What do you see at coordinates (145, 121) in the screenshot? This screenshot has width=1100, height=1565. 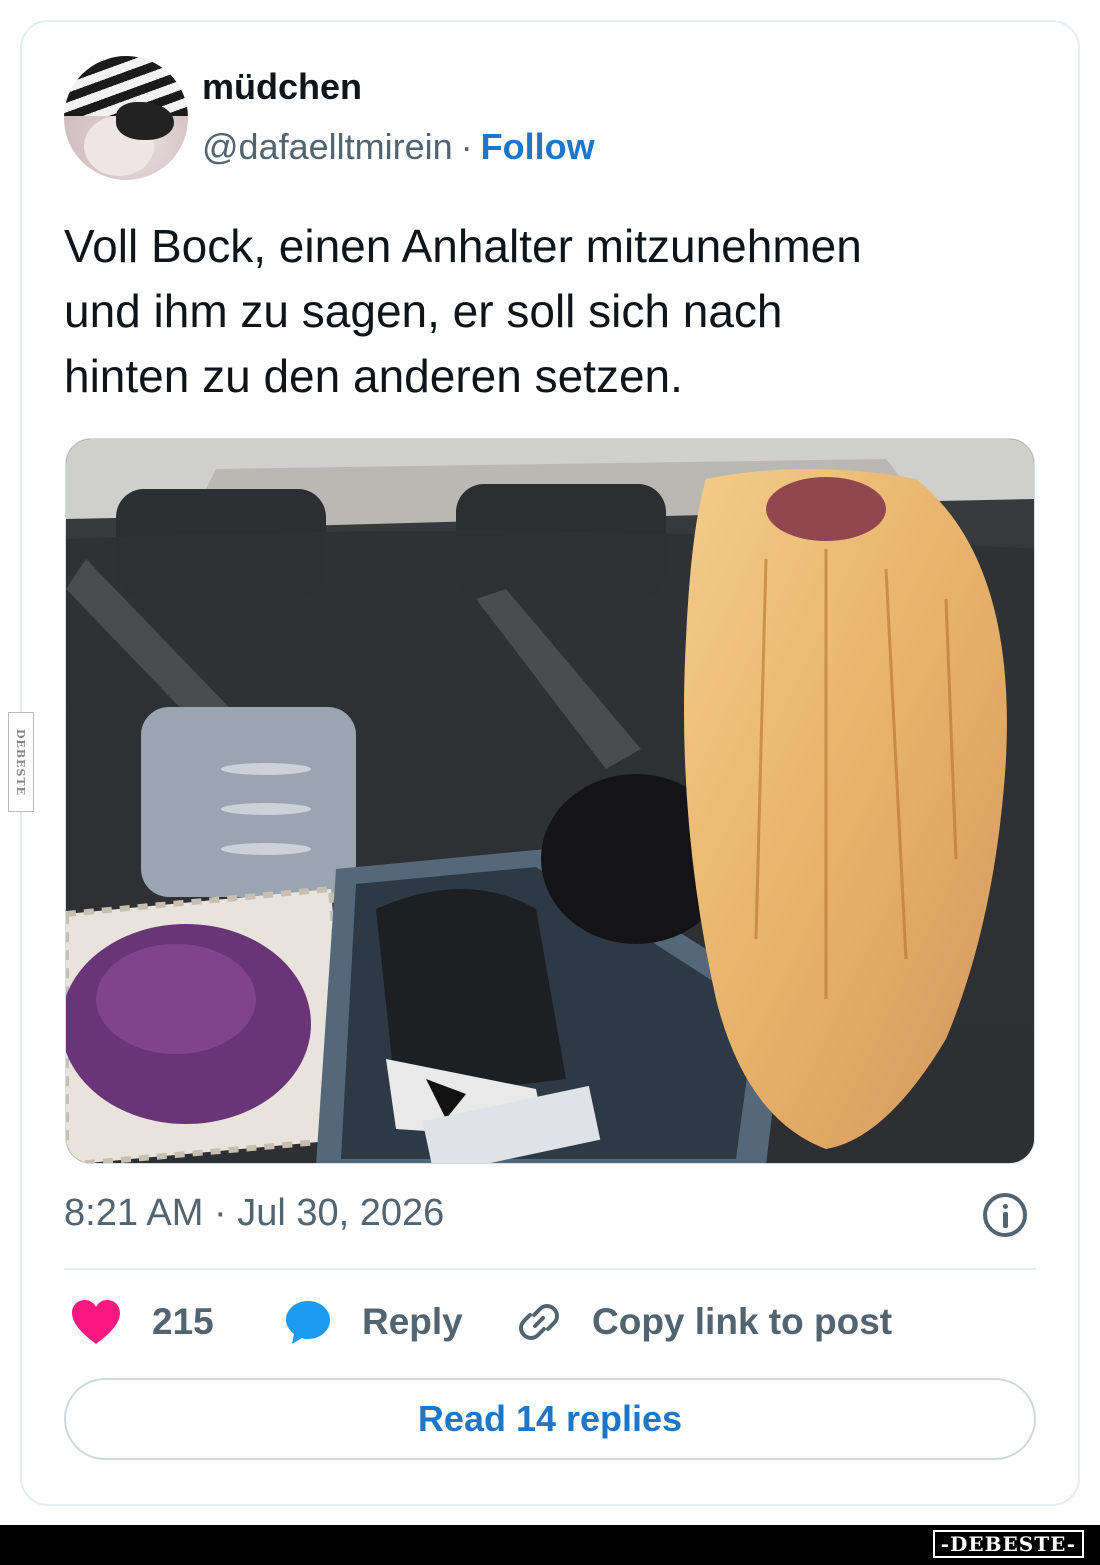 I see `avatar-hair` at bounding box center [145, 121].